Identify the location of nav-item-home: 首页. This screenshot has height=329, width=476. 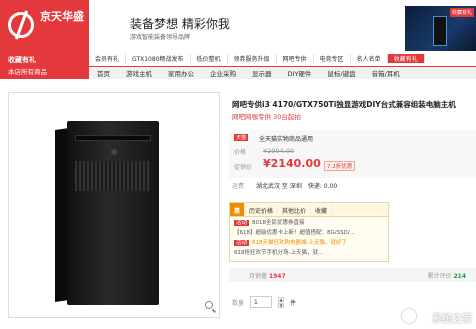
(103, 73).